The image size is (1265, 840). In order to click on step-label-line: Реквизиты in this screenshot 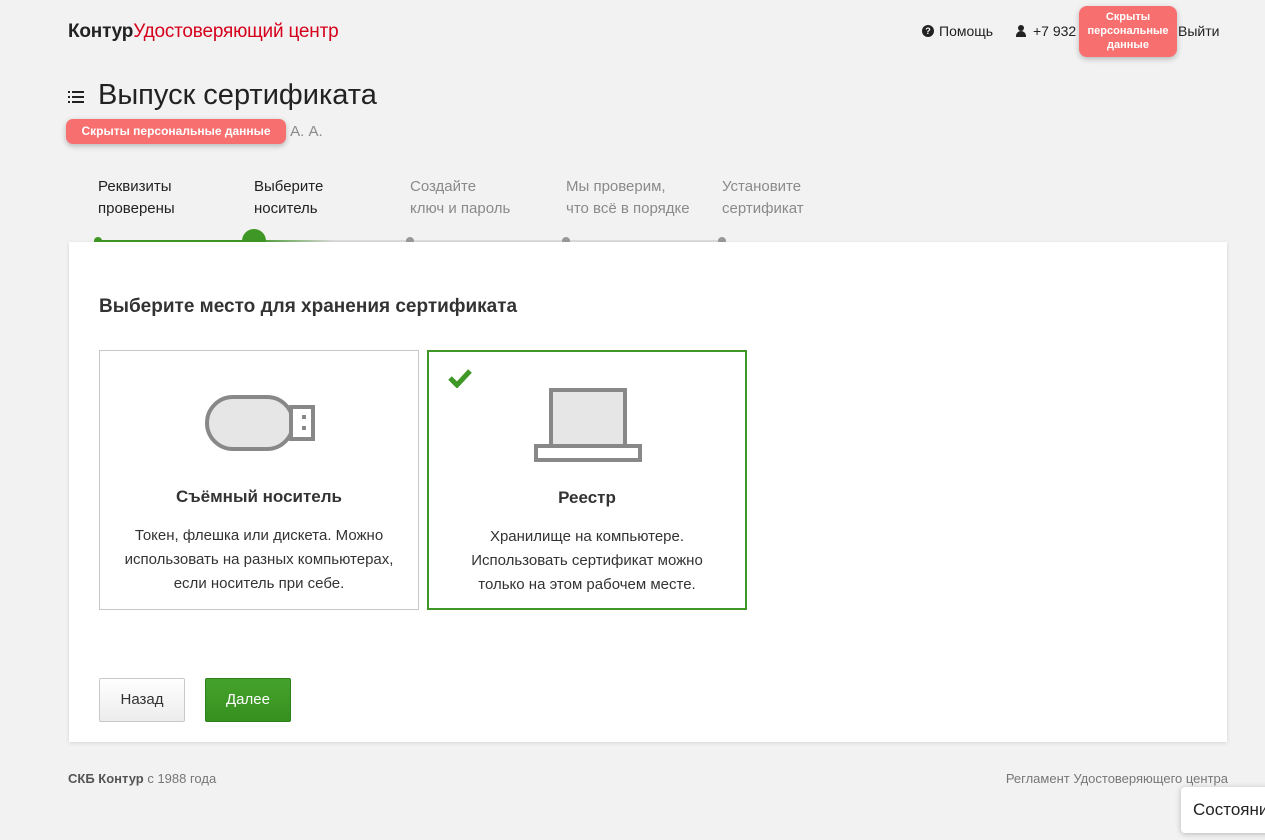, I will do `click(135, 186)`.